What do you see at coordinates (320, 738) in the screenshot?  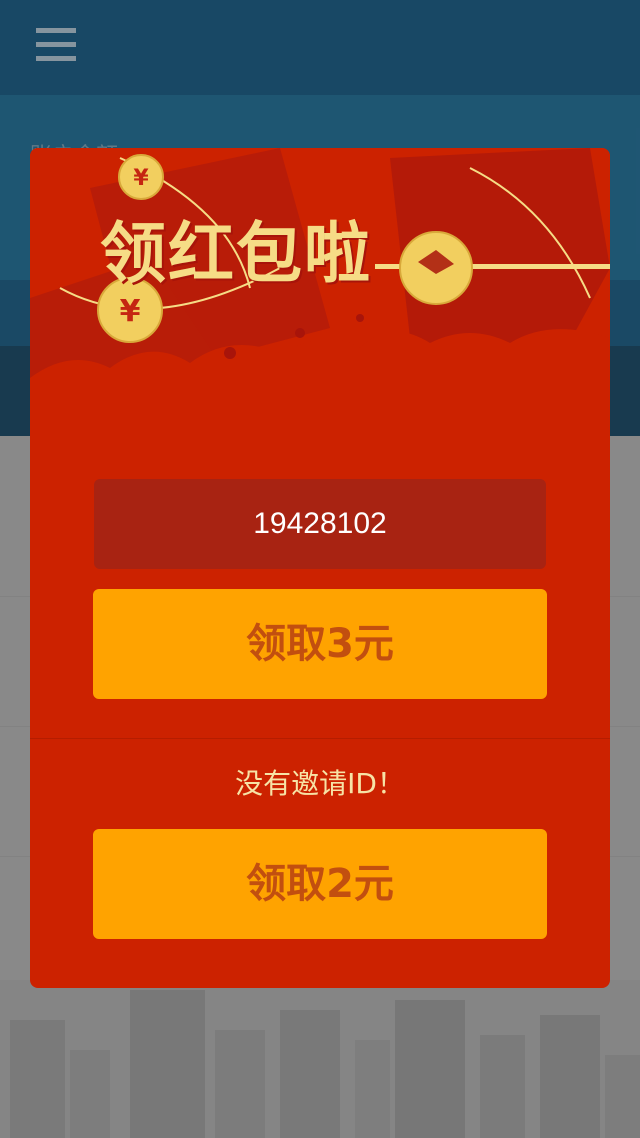 I see `divider` at bounding box center [320, 738].